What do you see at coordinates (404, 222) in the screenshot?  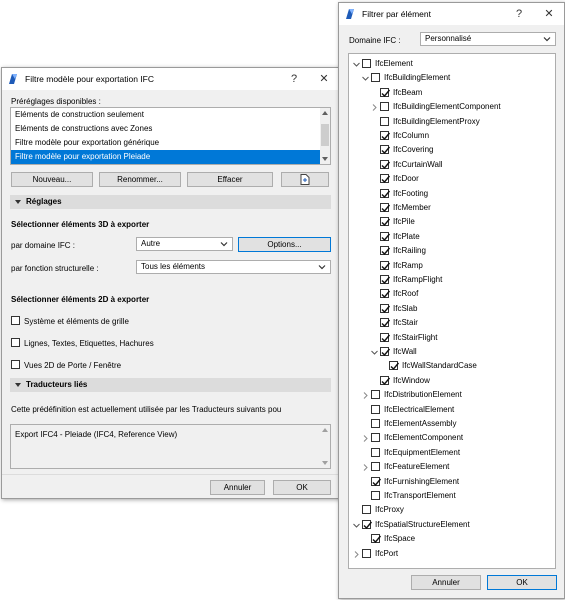 I see `tree-node-label: IfcPile` at bounding box center [404, 222].